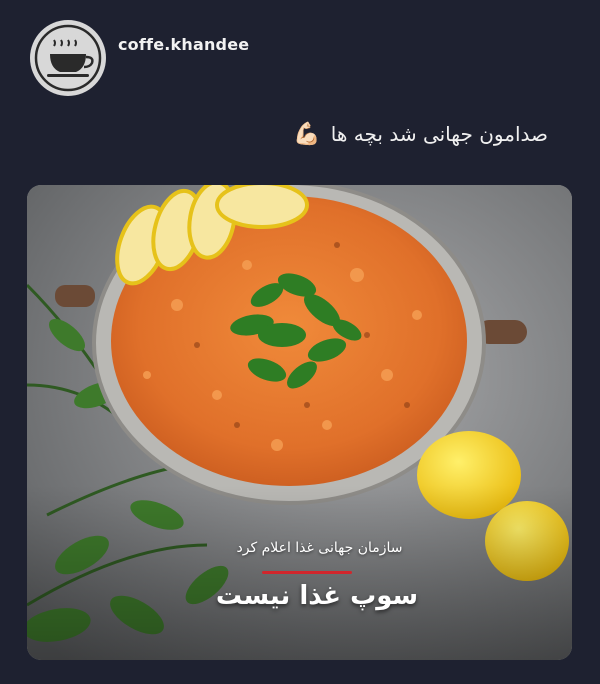  Describe the element at coordinates (307, 134) in the screenshot. I see `flexed-biceps-icon: 💪🏻` at that location.